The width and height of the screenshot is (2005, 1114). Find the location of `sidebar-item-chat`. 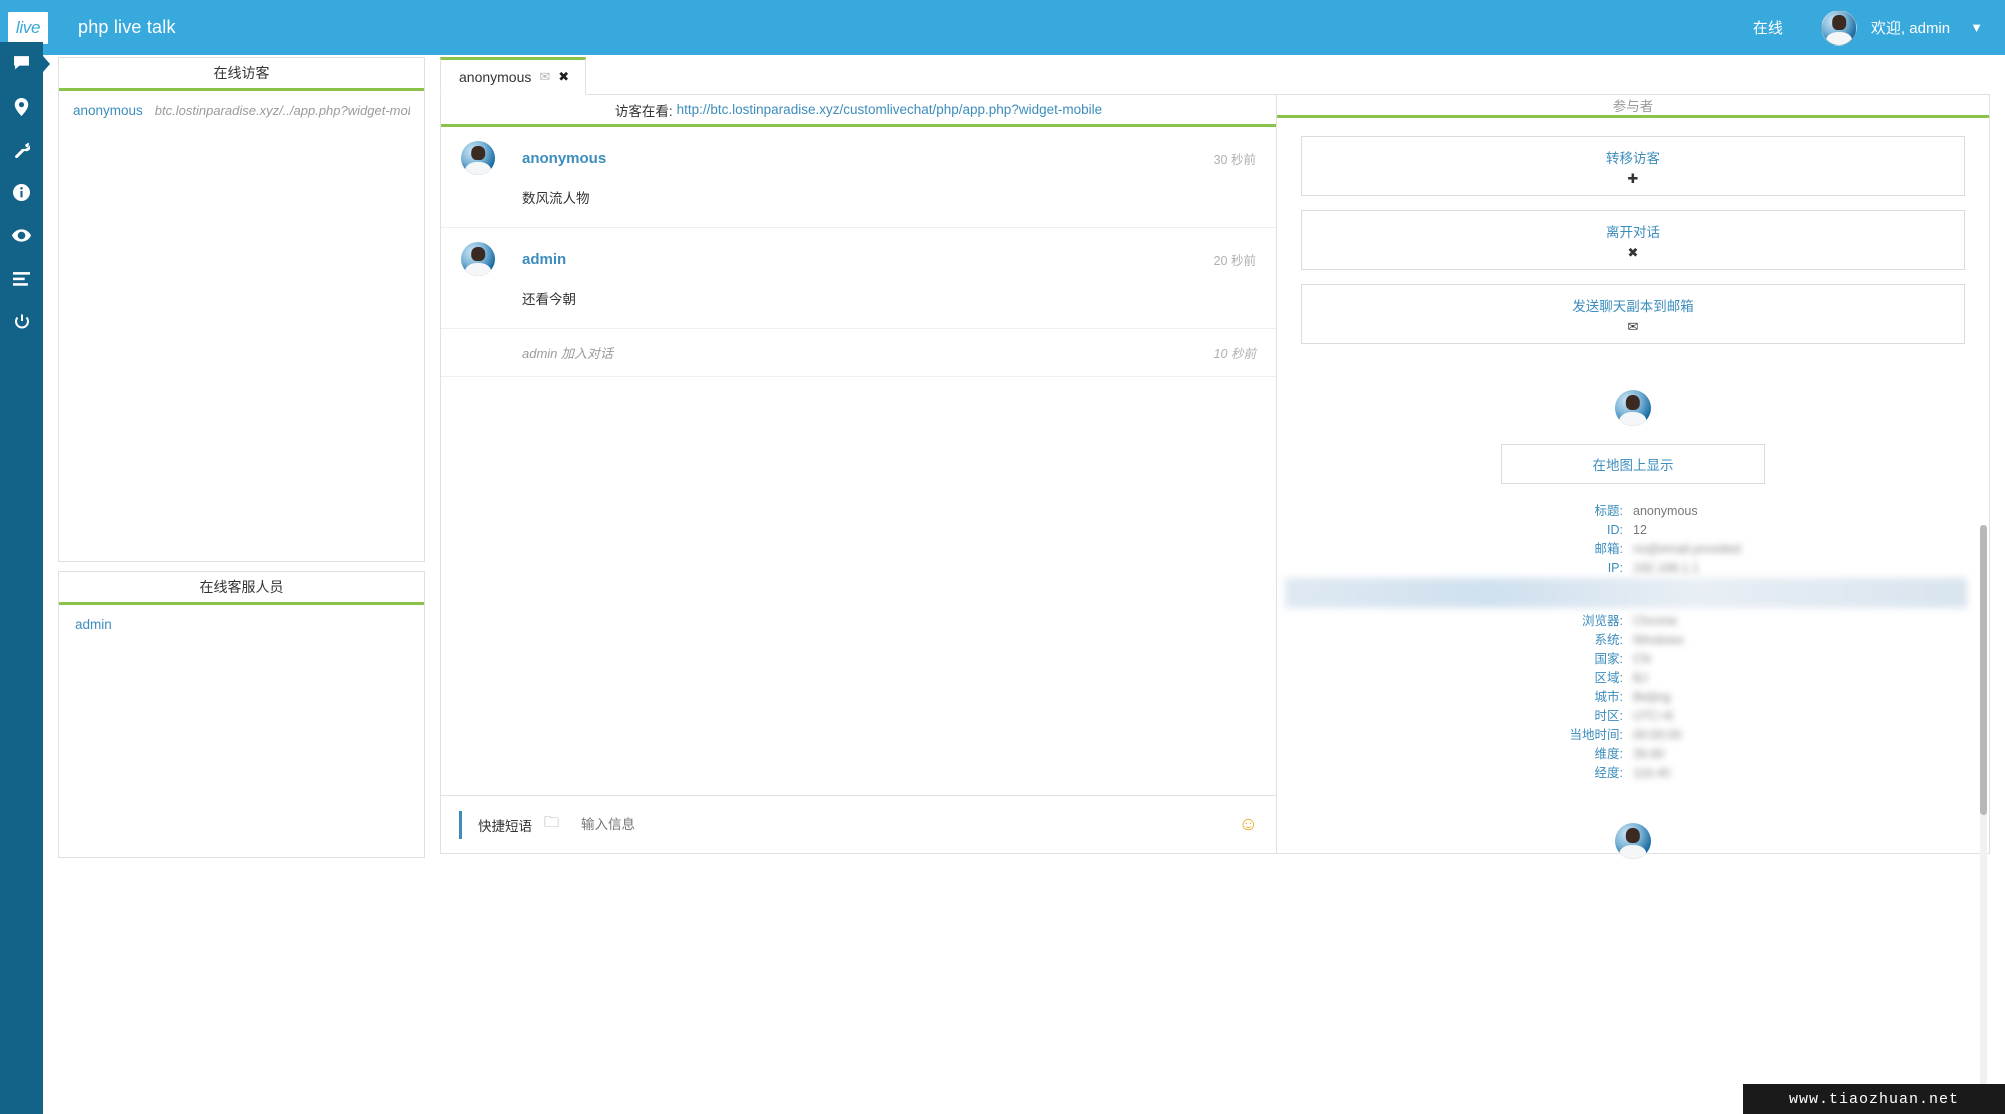

sidebar-item-chat is located at coordinates (21, 63).